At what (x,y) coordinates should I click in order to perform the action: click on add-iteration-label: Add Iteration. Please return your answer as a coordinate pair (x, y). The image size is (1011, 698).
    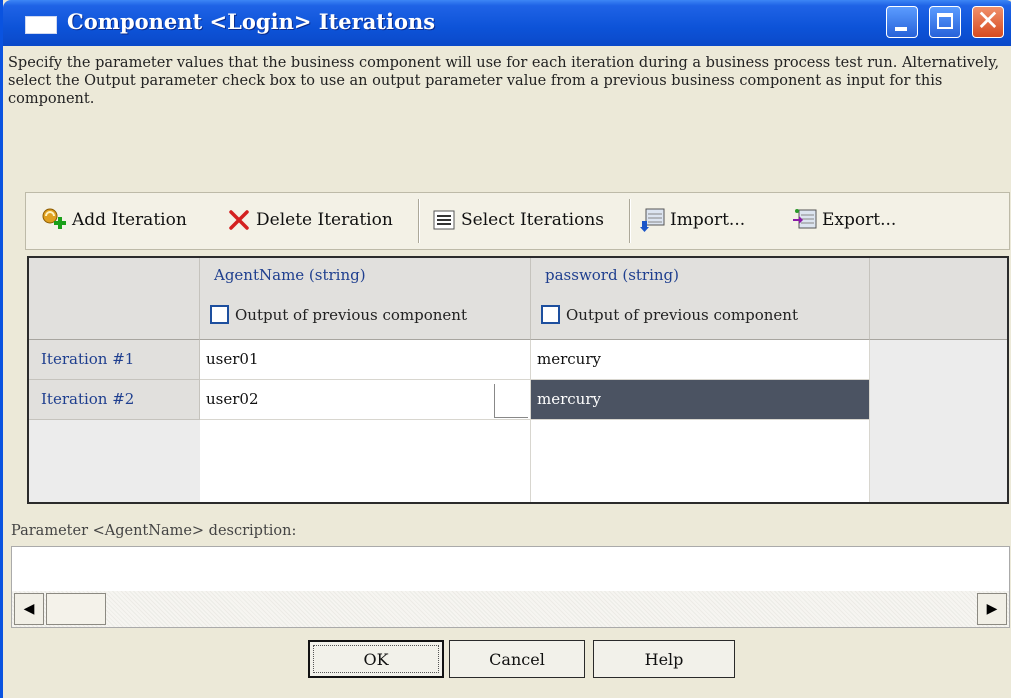
    Looking at the image, I should click on (129, 220).